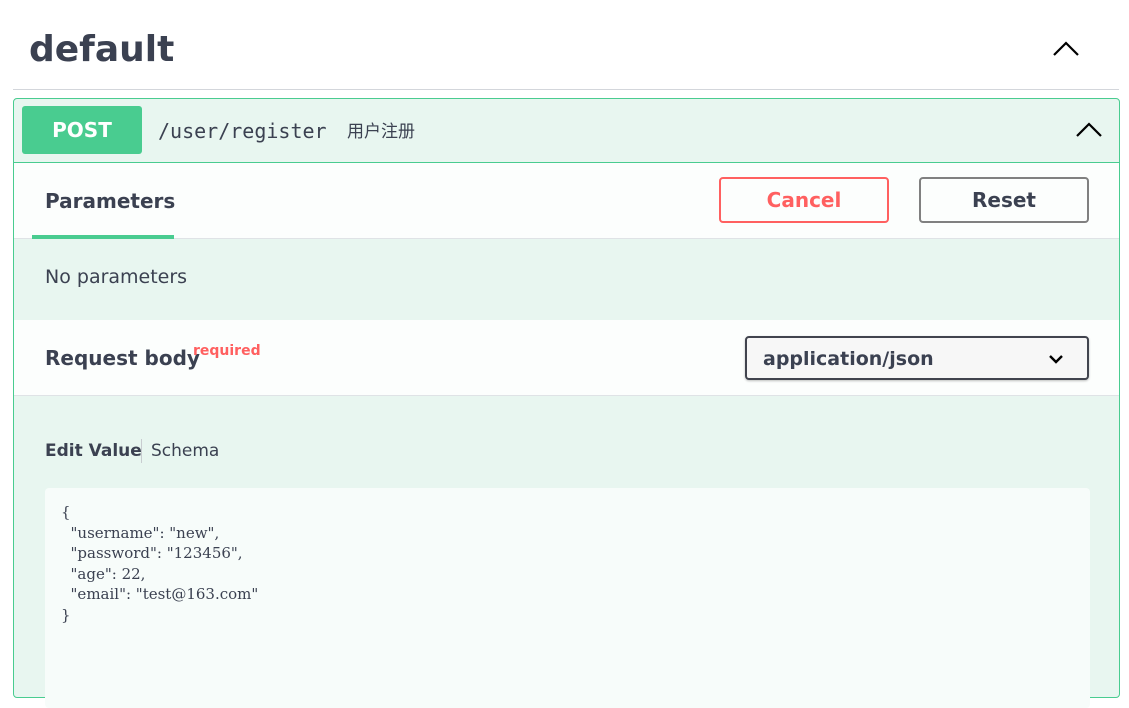 This screenshot has width=1129, height=708. What do you see at coordinates (566, 45) in the screenshot?
I see `tag-section-header: default` at bounding box center [566, 45].